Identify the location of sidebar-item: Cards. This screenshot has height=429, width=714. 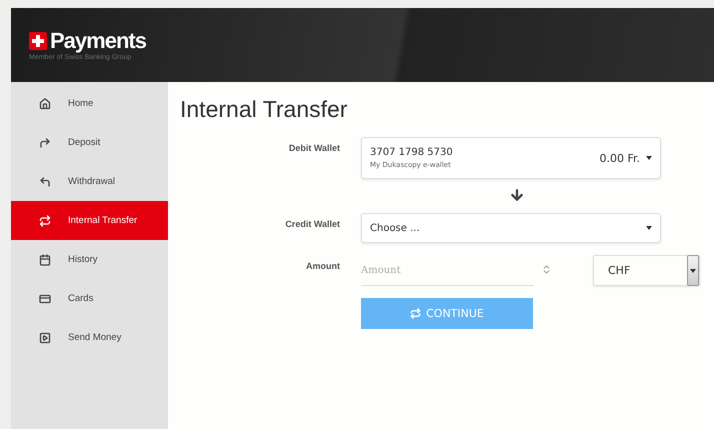
(89, 298).